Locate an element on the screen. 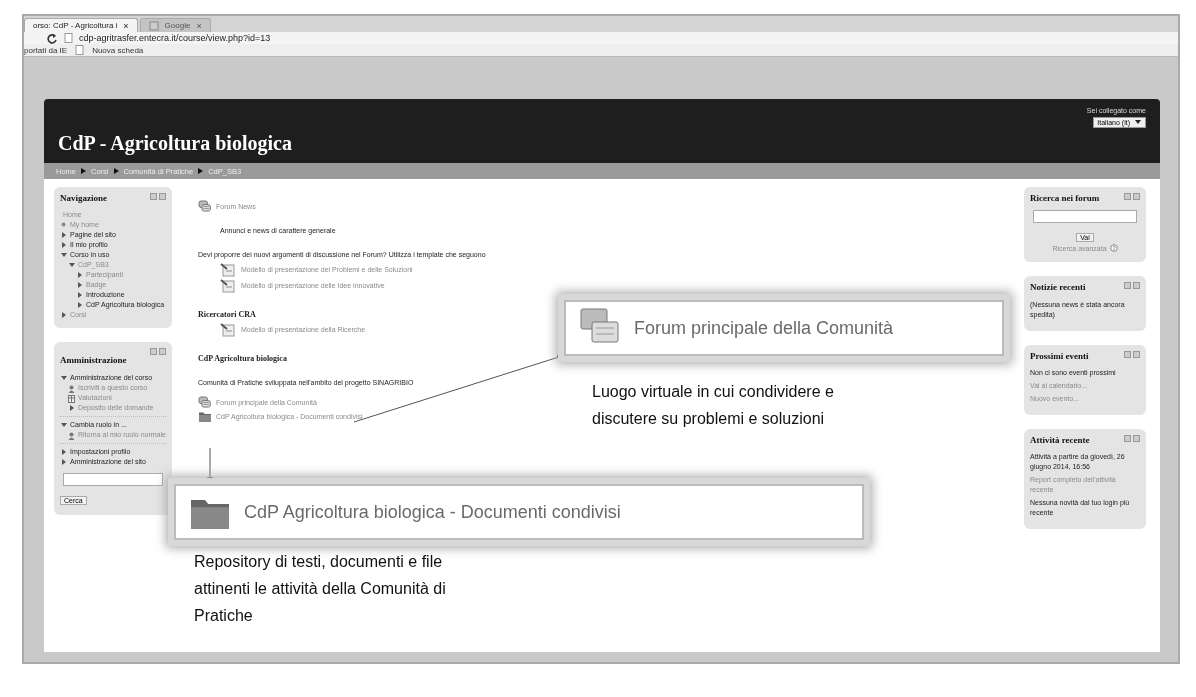  reload-icon is located at coordinates (52, 38).